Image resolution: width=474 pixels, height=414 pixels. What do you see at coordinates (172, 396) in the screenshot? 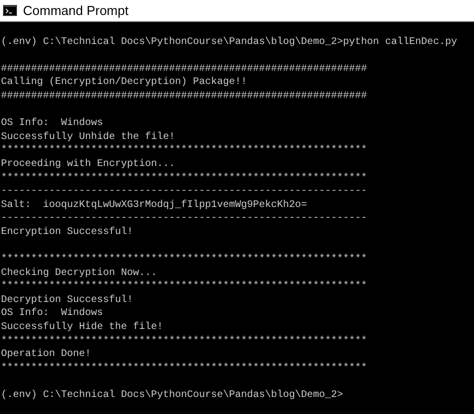
I see `console-line: (.env) C:\Technical Docs\PythonCourse\Pandas\blog\Demo_2>` at bounding box center [172, 396].